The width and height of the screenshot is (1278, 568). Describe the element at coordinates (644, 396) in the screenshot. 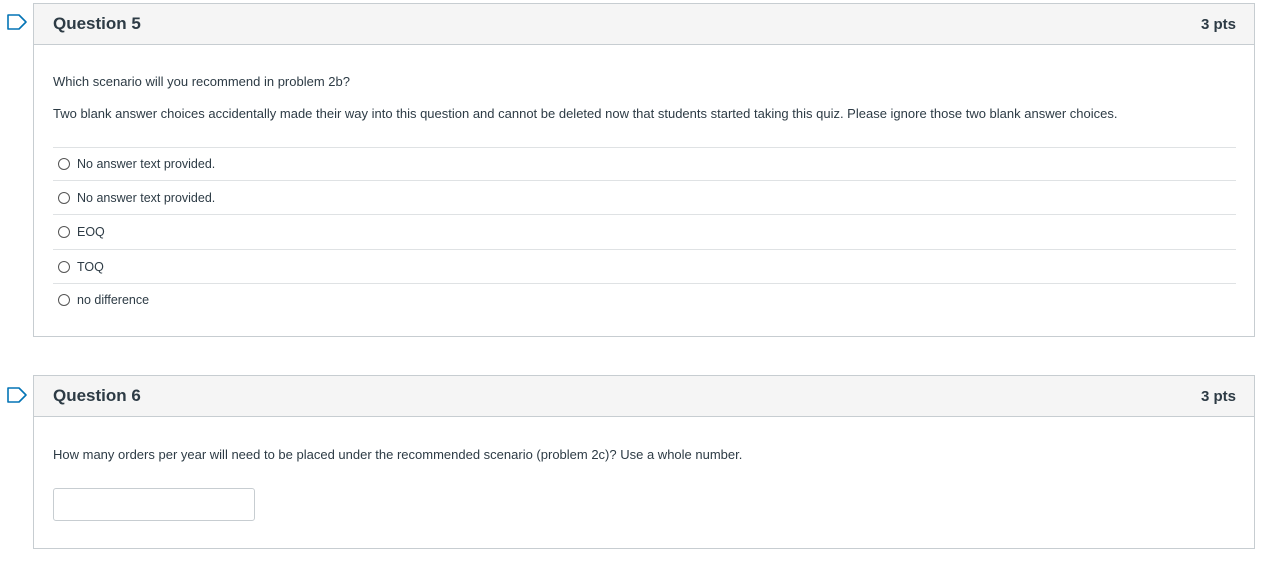

I see `question-header: Question 6 3 pts` at that location.